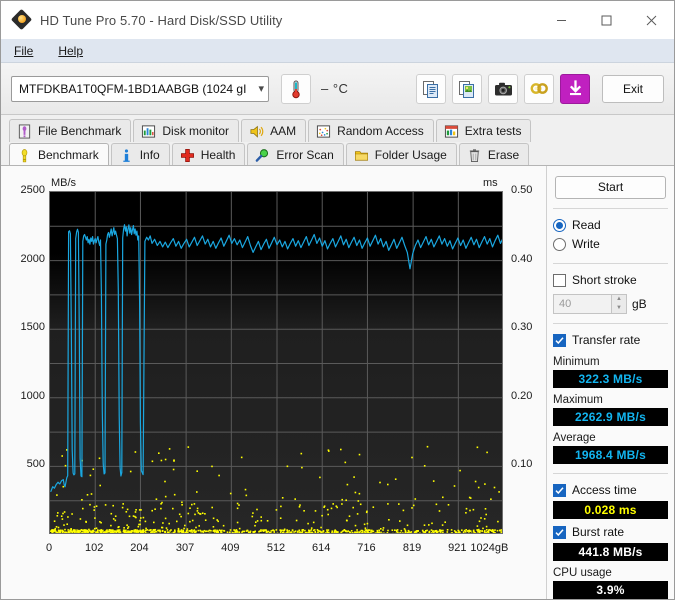 This screenshot has height=600, width=675. What do you see at coordinates (49, 548) in the screenshot?
I see `x-tick-label: 0` at bounding box center [49, 548].